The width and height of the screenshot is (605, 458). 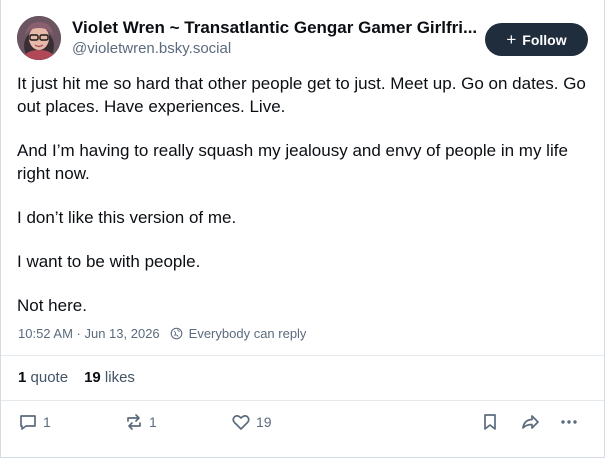 I want to click on heart-icon, so click(x=241, y=422).